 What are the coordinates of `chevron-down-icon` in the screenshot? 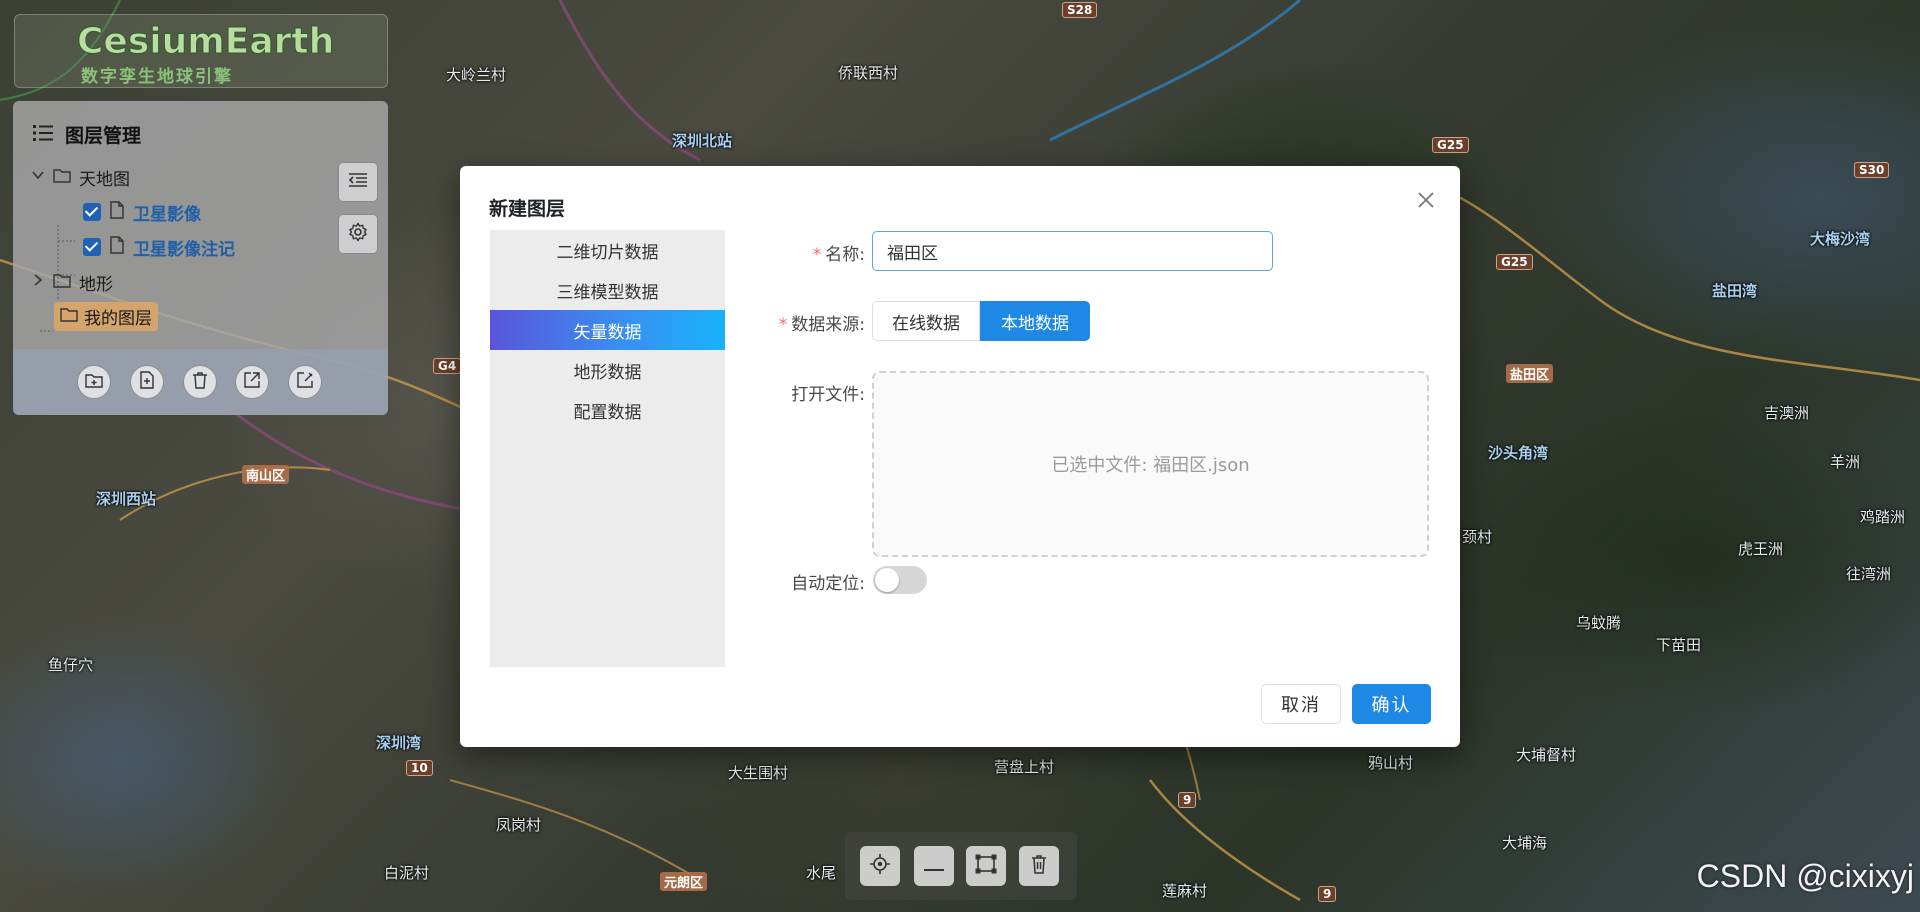 It's located at (38, 177).